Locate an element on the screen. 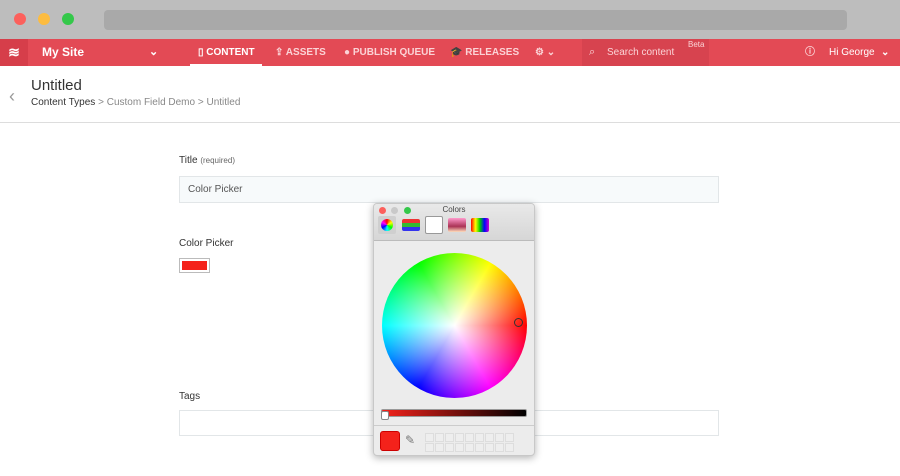 This screenshot has height=476, width=900. nav-content: ▯ CONTENT is located at coordinates (226, 52).